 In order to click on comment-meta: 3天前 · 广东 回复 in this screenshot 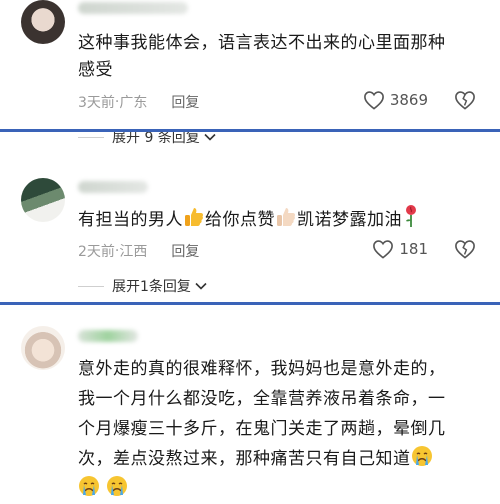, I will do `click(138, 102)`.